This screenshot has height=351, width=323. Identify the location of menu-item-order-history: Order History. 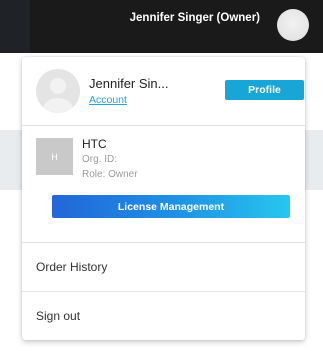
(163, 267).